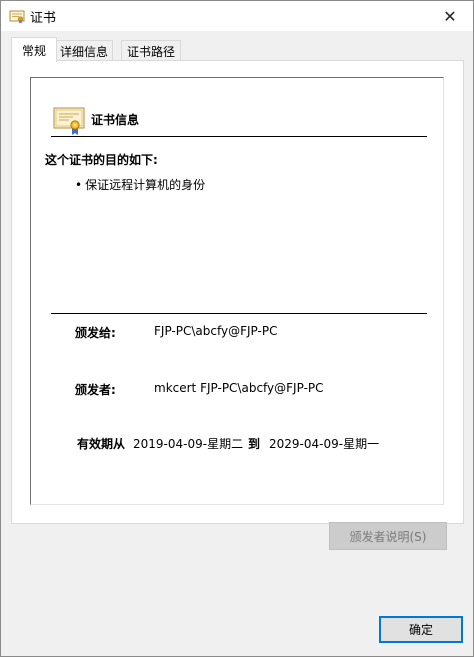 Image resolution: width=474 pixels, height=657 pixels. I want to click on purpose-list-item: • 保证远程计算机的身份, so click(140, 184).